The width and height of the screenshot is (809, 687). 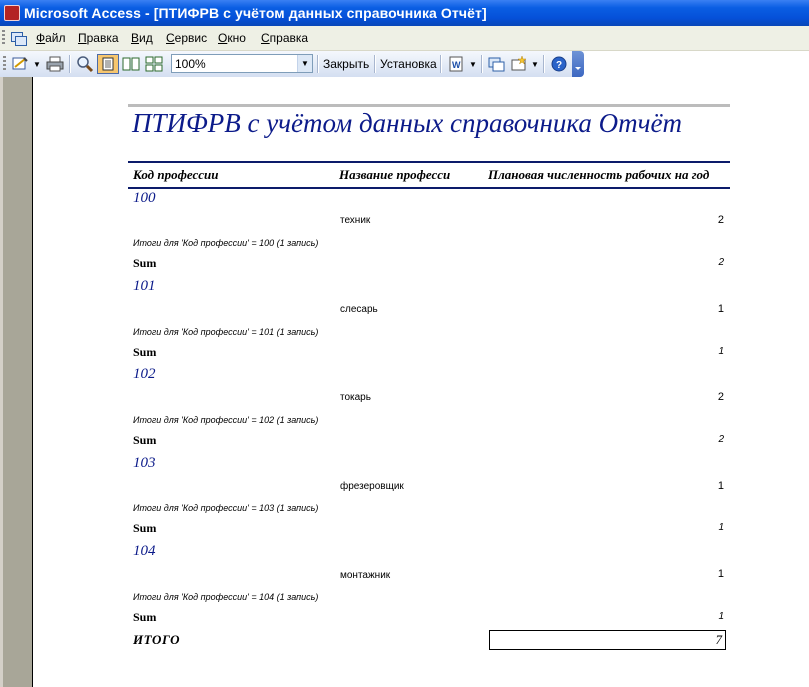 I want to click on svg-text: W, so click(x=456, y=65).